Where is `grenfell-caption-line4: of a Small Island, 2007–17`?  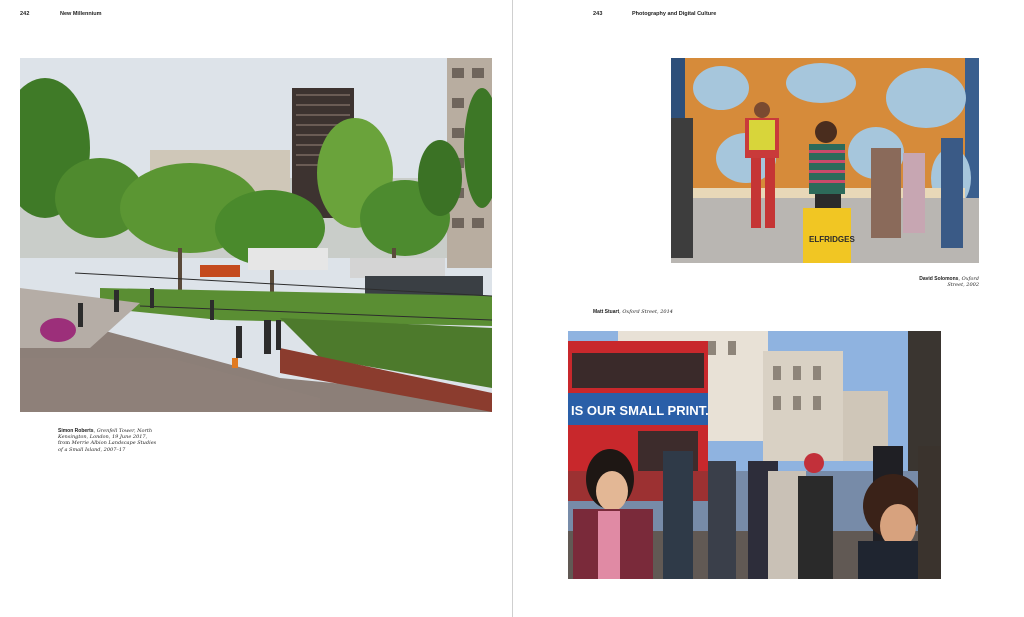 grenfell-caption-line4: of a Small Island, 2007–17 is located at coordinates (92, 449).